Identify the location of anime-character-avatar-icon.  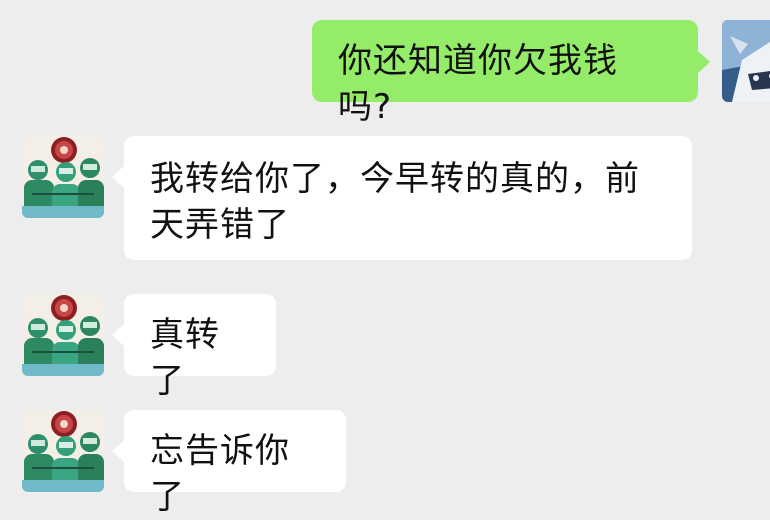
(746, 61).